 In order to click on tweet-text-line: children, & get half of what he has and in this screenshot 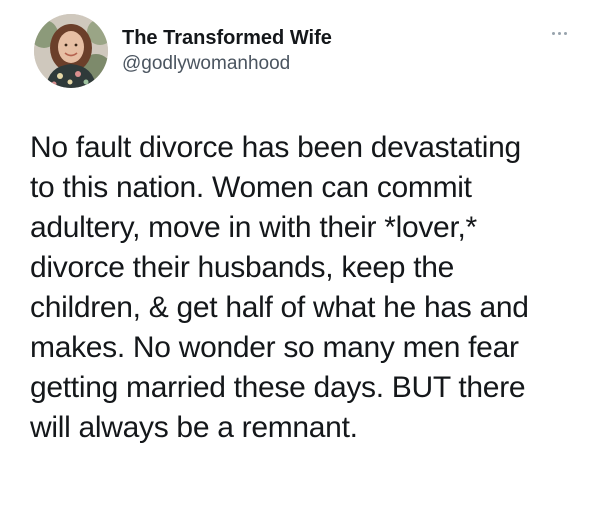, I will do `click(279, 307)`.